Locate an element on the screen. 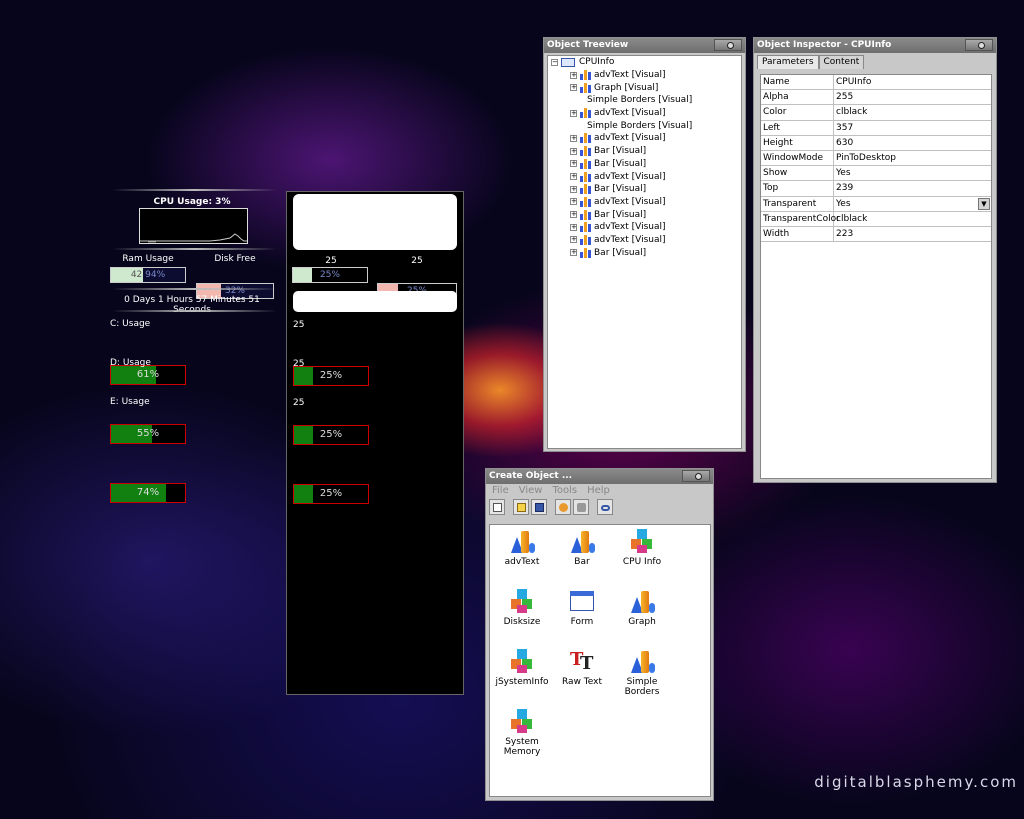  property-row: Width 223 is located at coordinates (876, 234).